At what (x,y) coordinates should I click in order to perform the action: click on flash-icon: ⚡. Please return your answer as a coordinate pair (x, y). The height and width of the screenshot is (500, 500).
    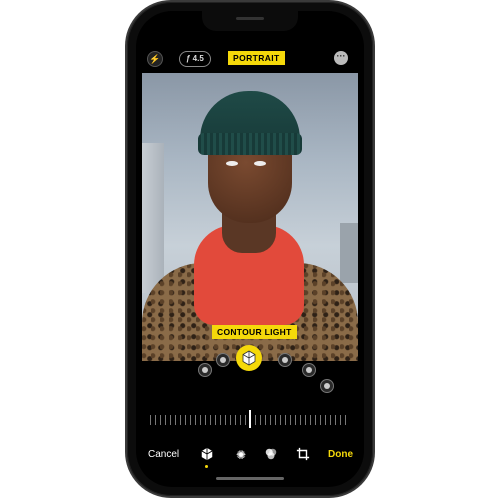
    Looking at the image, I should click on (155, 59).